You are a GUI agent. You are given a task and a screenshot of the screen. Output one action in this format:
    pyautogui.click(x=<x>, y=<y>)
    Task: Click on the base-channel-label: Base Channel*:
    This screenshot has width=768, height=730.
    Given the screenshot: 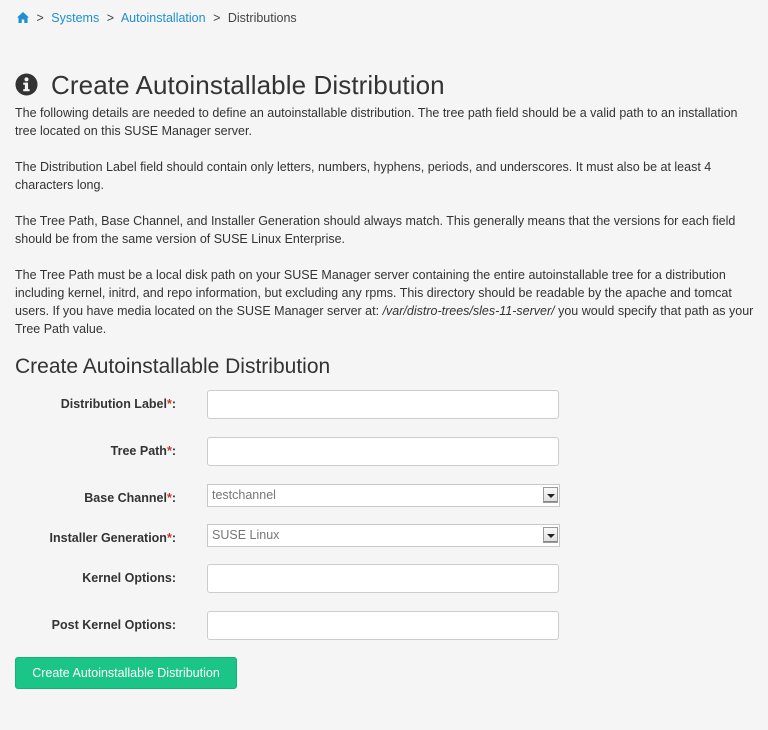 What is the action you would take?
    pyautogui.click(x=130, y=498)
    